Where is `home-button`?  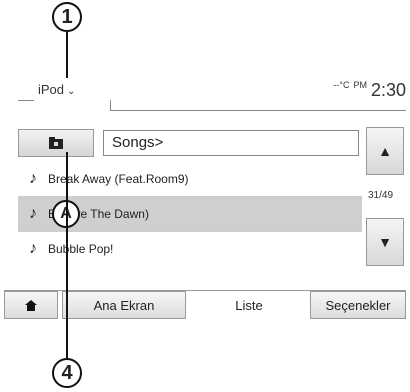
home-button is located at coordinates (31, 305).